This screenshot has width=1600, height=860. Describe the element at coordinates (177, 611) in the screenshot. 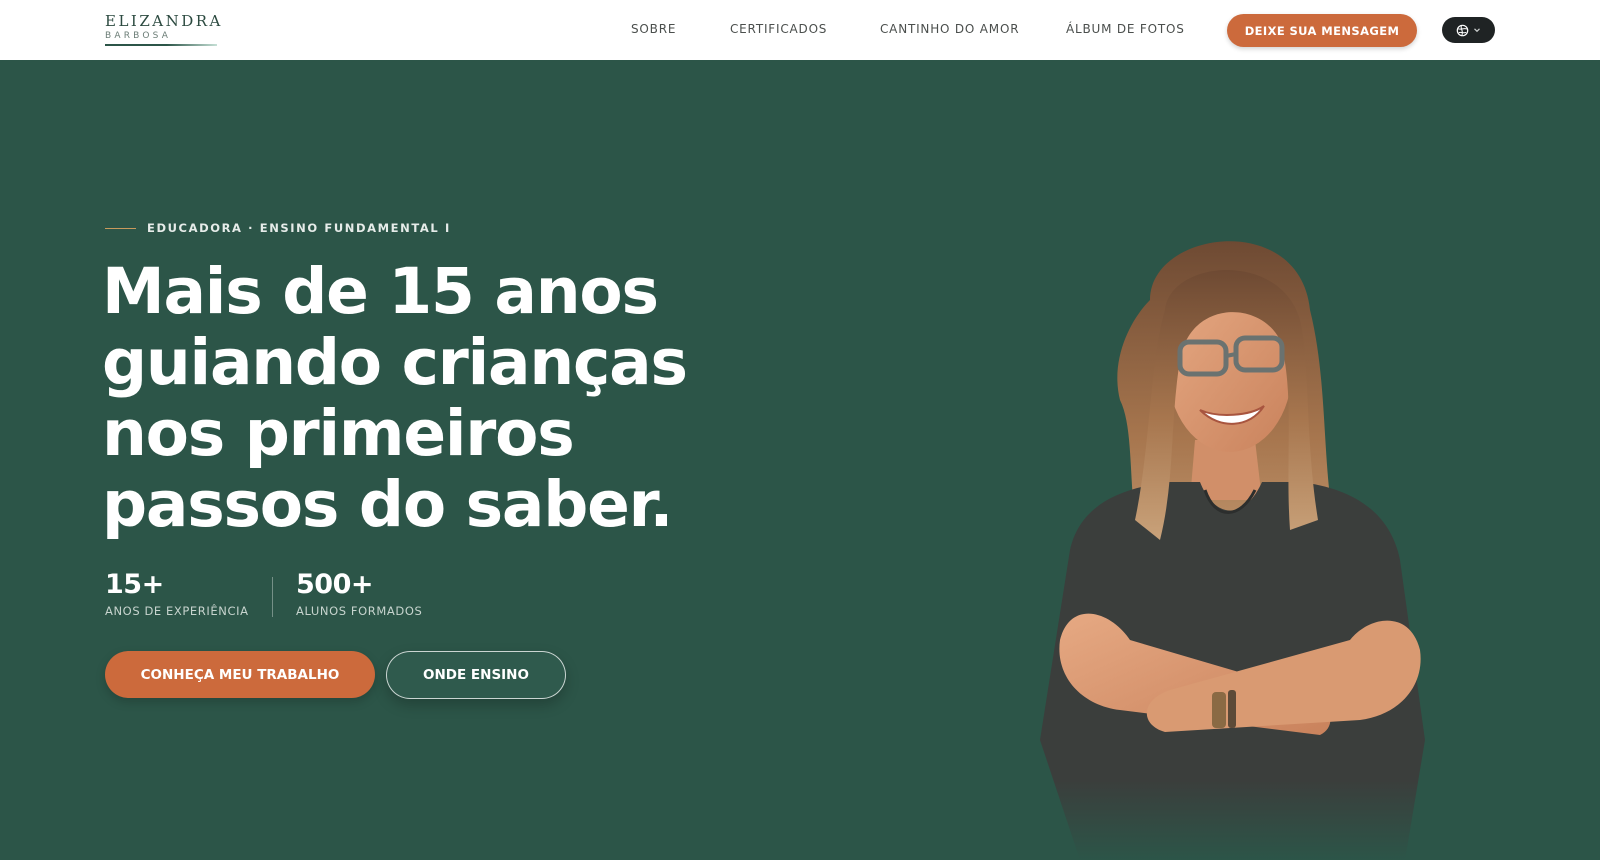

I see `stat-label: ANOS DE EXPERIÊNCIA` at that location.